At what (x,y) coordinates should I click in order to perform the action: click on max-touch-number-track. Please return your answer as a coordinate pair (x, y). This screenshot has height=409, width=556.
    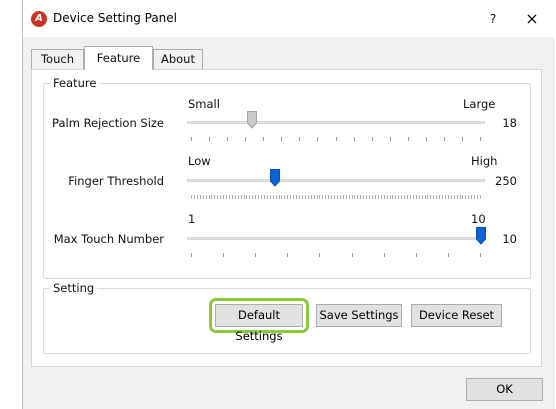
    Looking at the image, I should click on (336, 238).